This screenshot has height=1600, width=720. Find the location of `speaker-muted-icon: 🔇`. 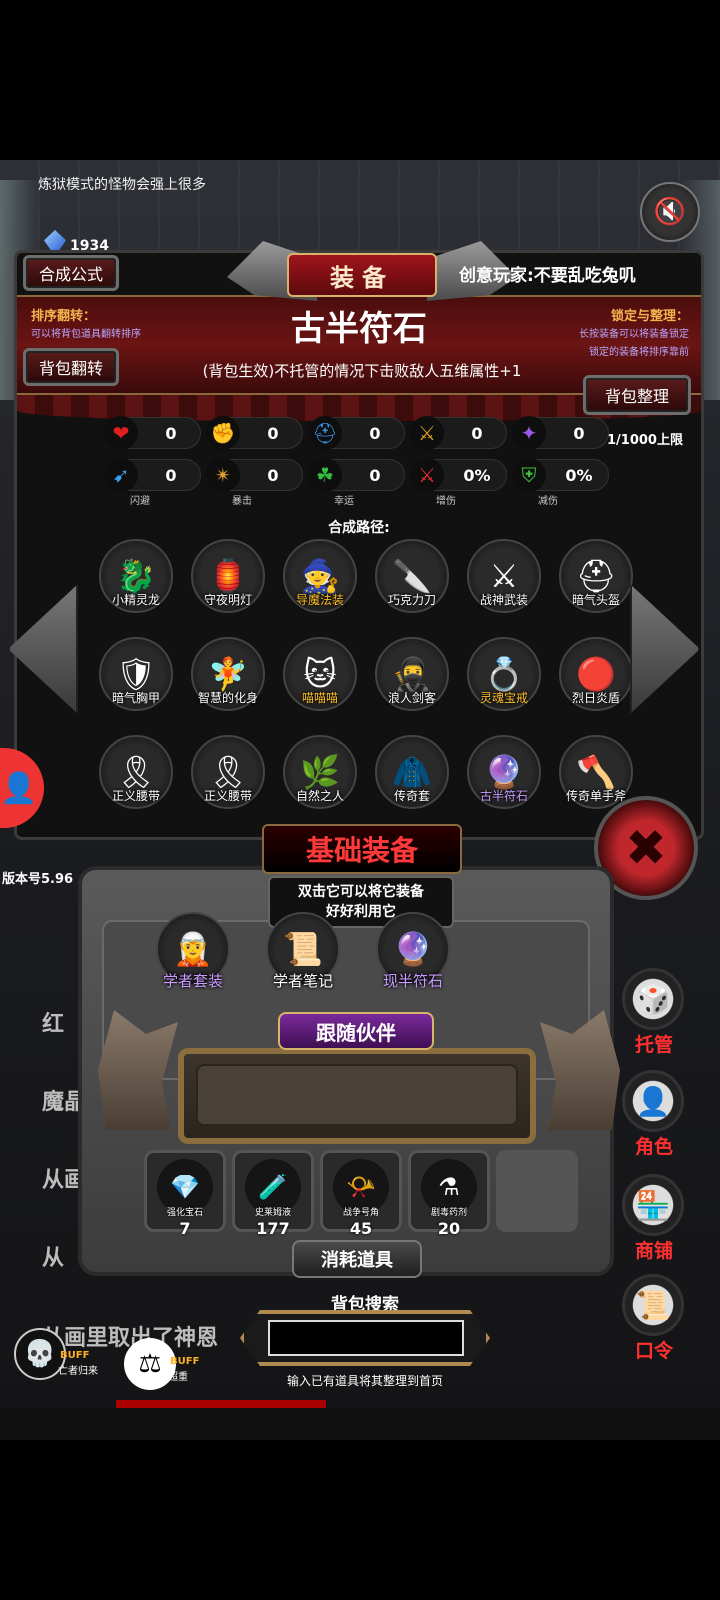

speaker-muted-icon: 🔇 is located at coordinates (670, 212).